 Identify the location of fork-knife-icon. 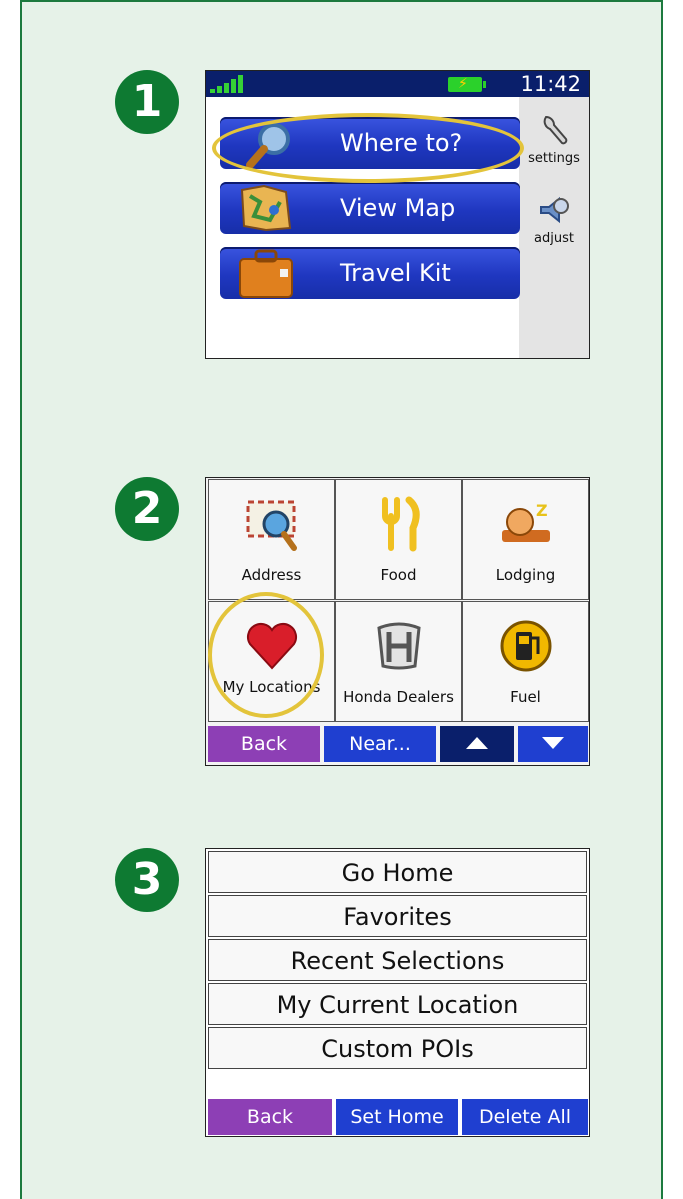
(401, 524).